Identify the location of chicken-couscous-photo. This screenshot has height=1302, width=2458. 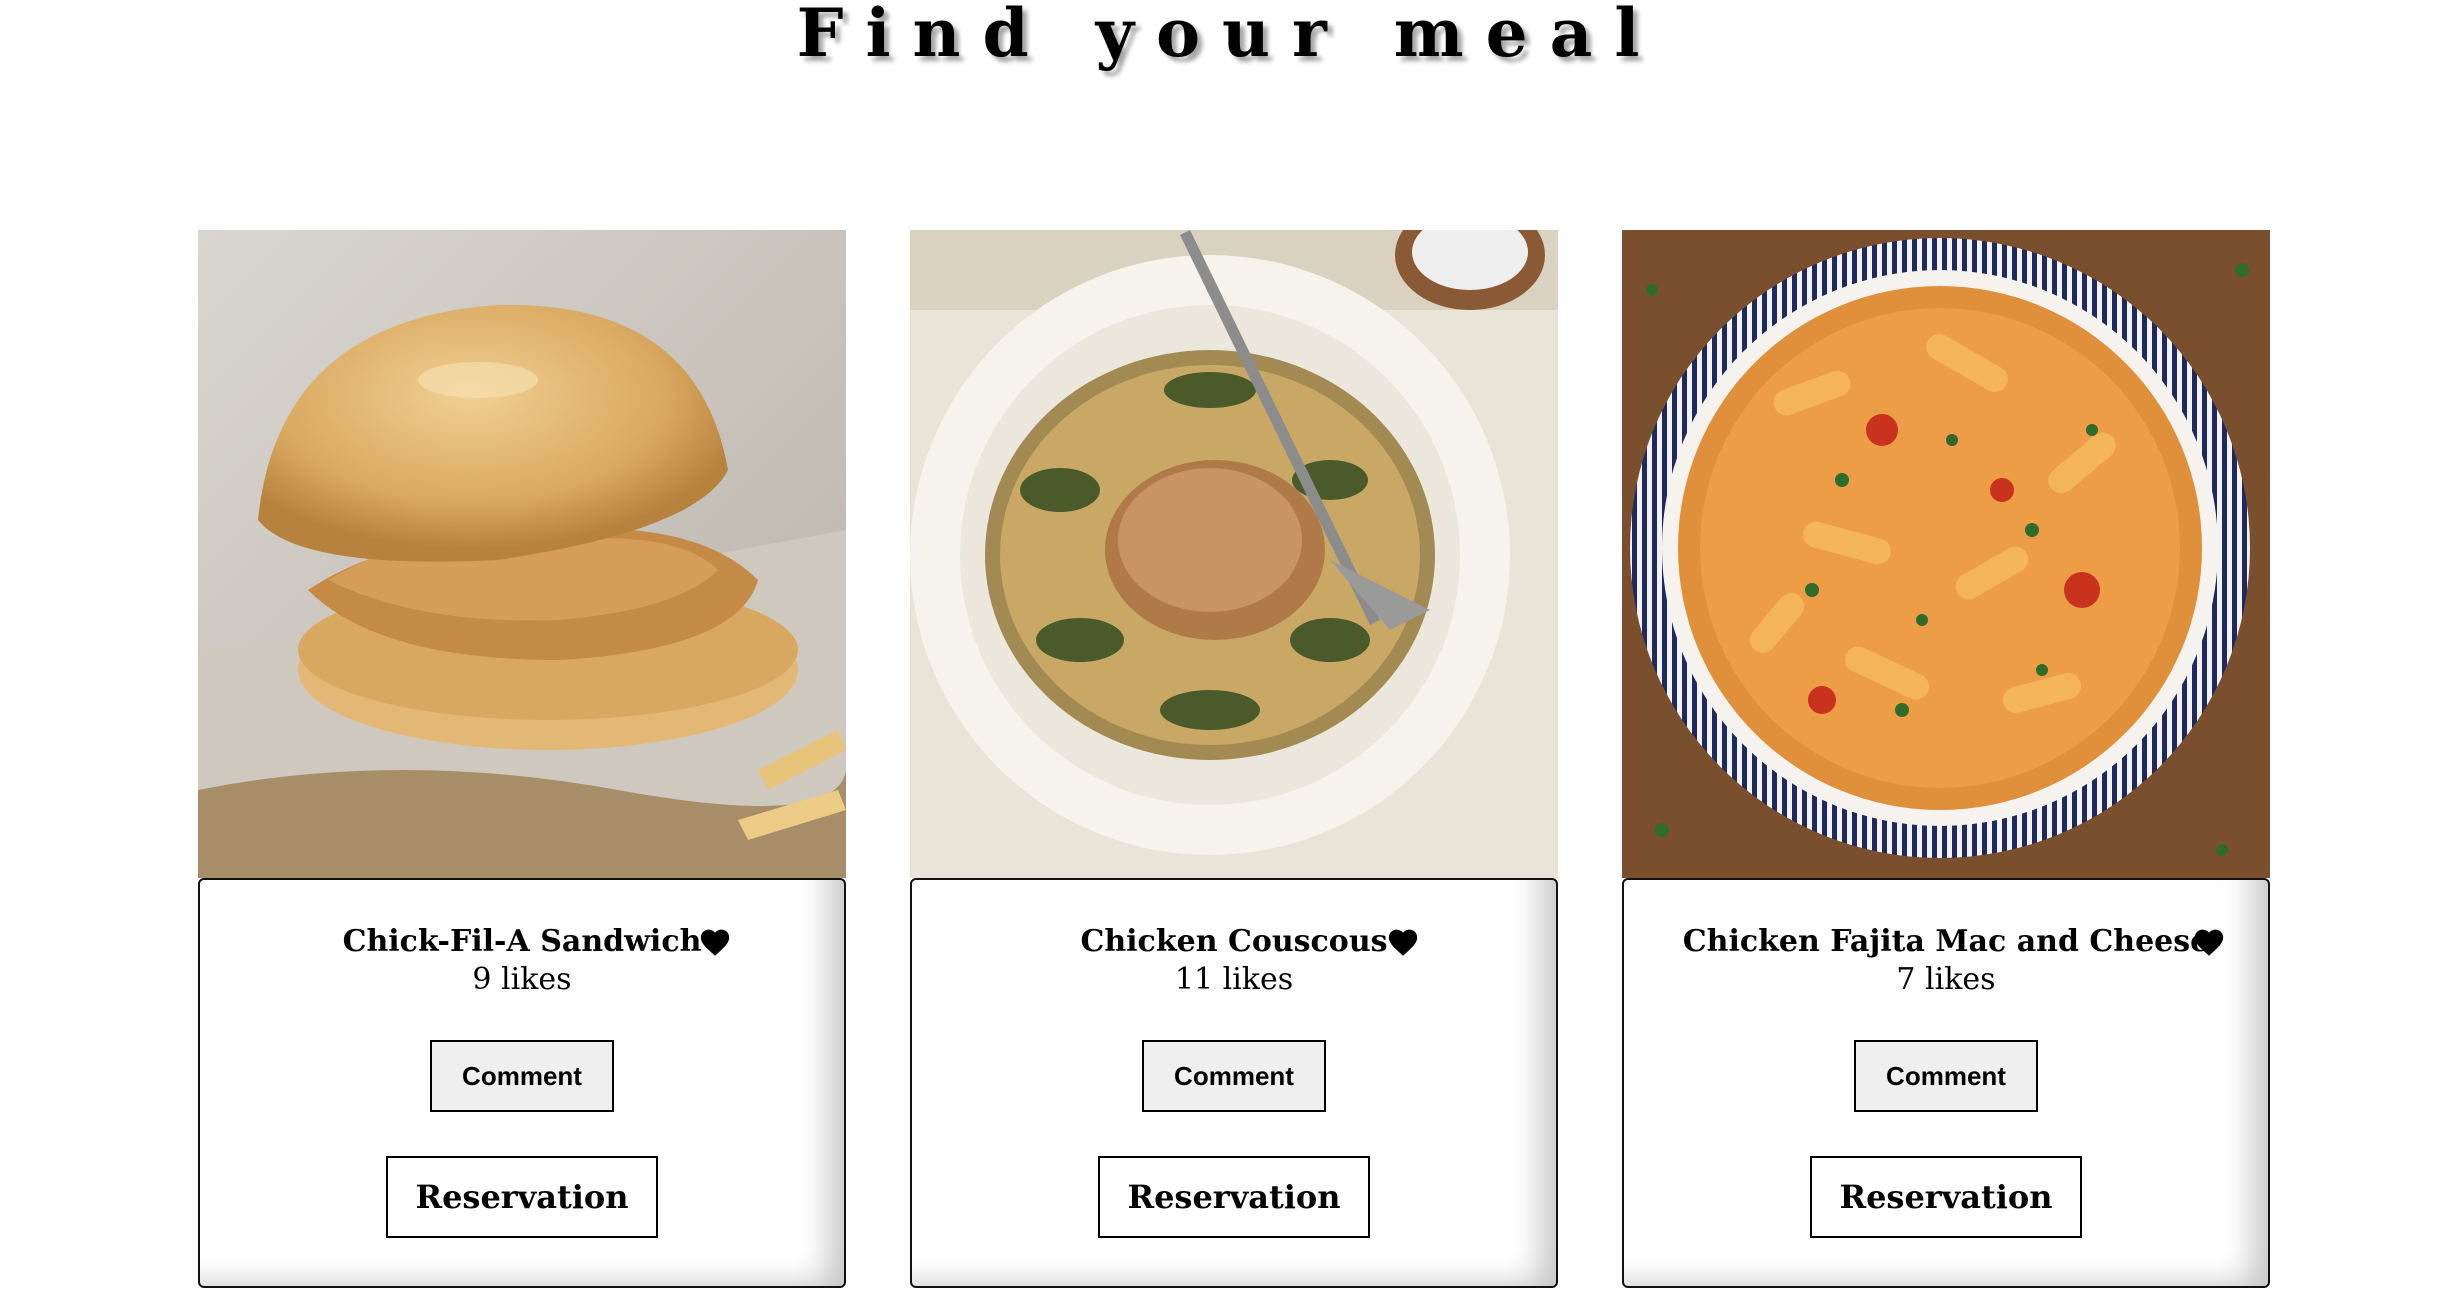
(1234, 554).